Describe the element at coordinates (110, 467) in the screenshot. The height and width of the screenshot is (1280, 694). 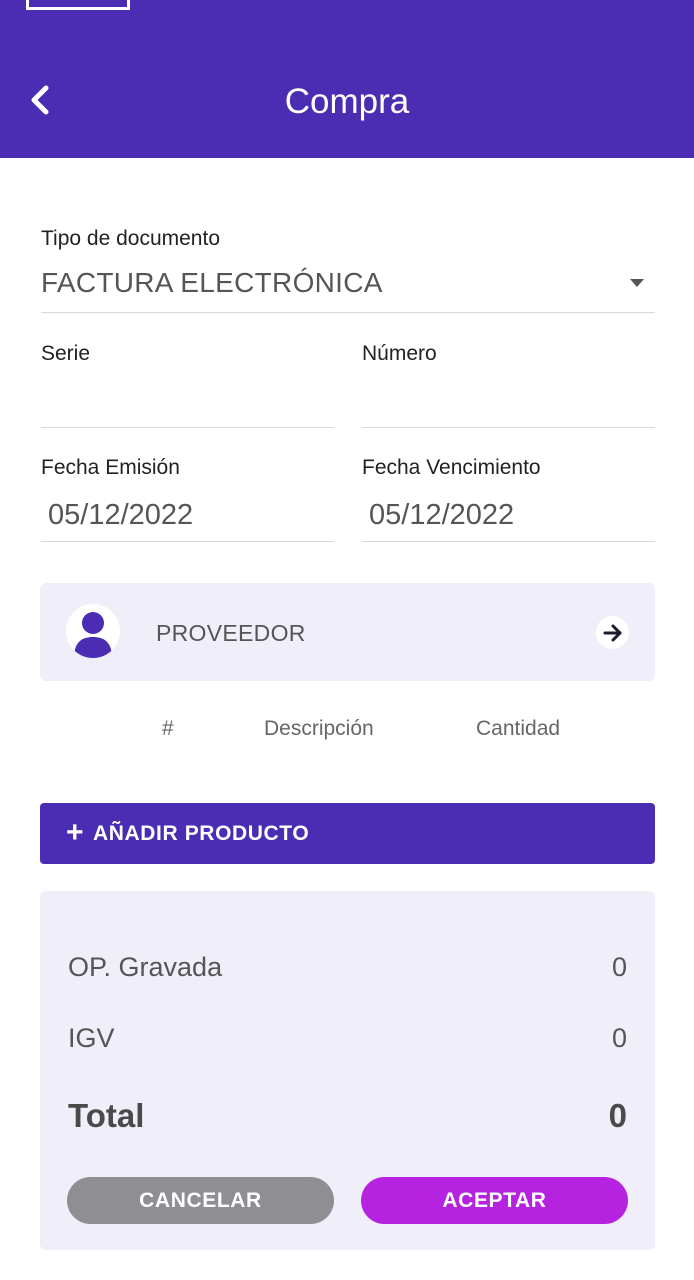
I see `fecha-emision-label: Fecha Emisión` at that location.